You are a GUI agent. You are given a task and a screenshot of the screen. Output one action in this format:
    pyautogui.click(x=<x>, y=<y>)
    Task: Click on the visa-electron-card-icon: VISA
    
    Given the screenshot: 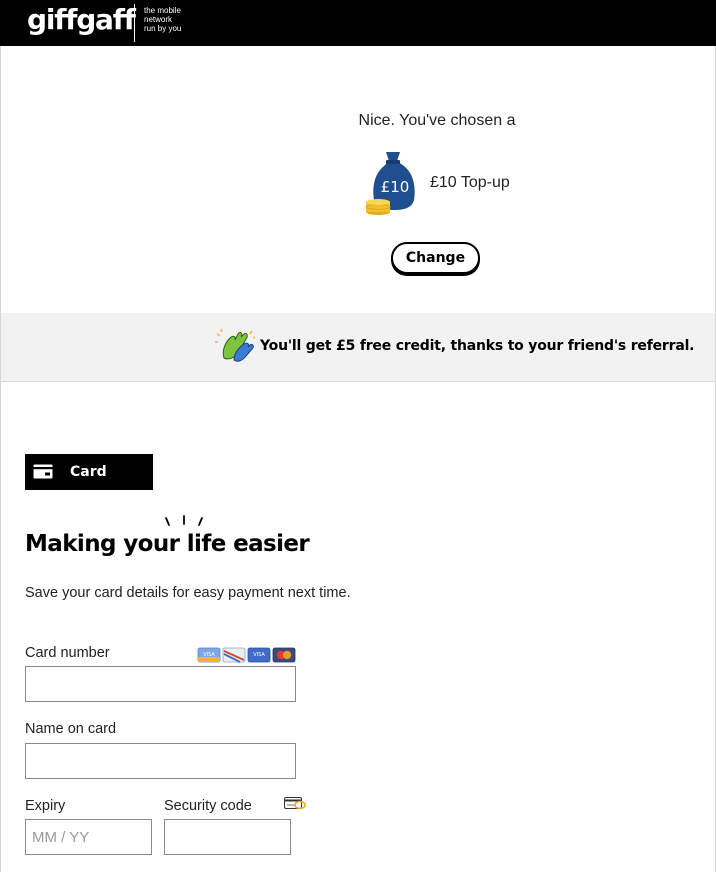 What is the action you would take?
    pyautogui.click(x=259, y=655)
    